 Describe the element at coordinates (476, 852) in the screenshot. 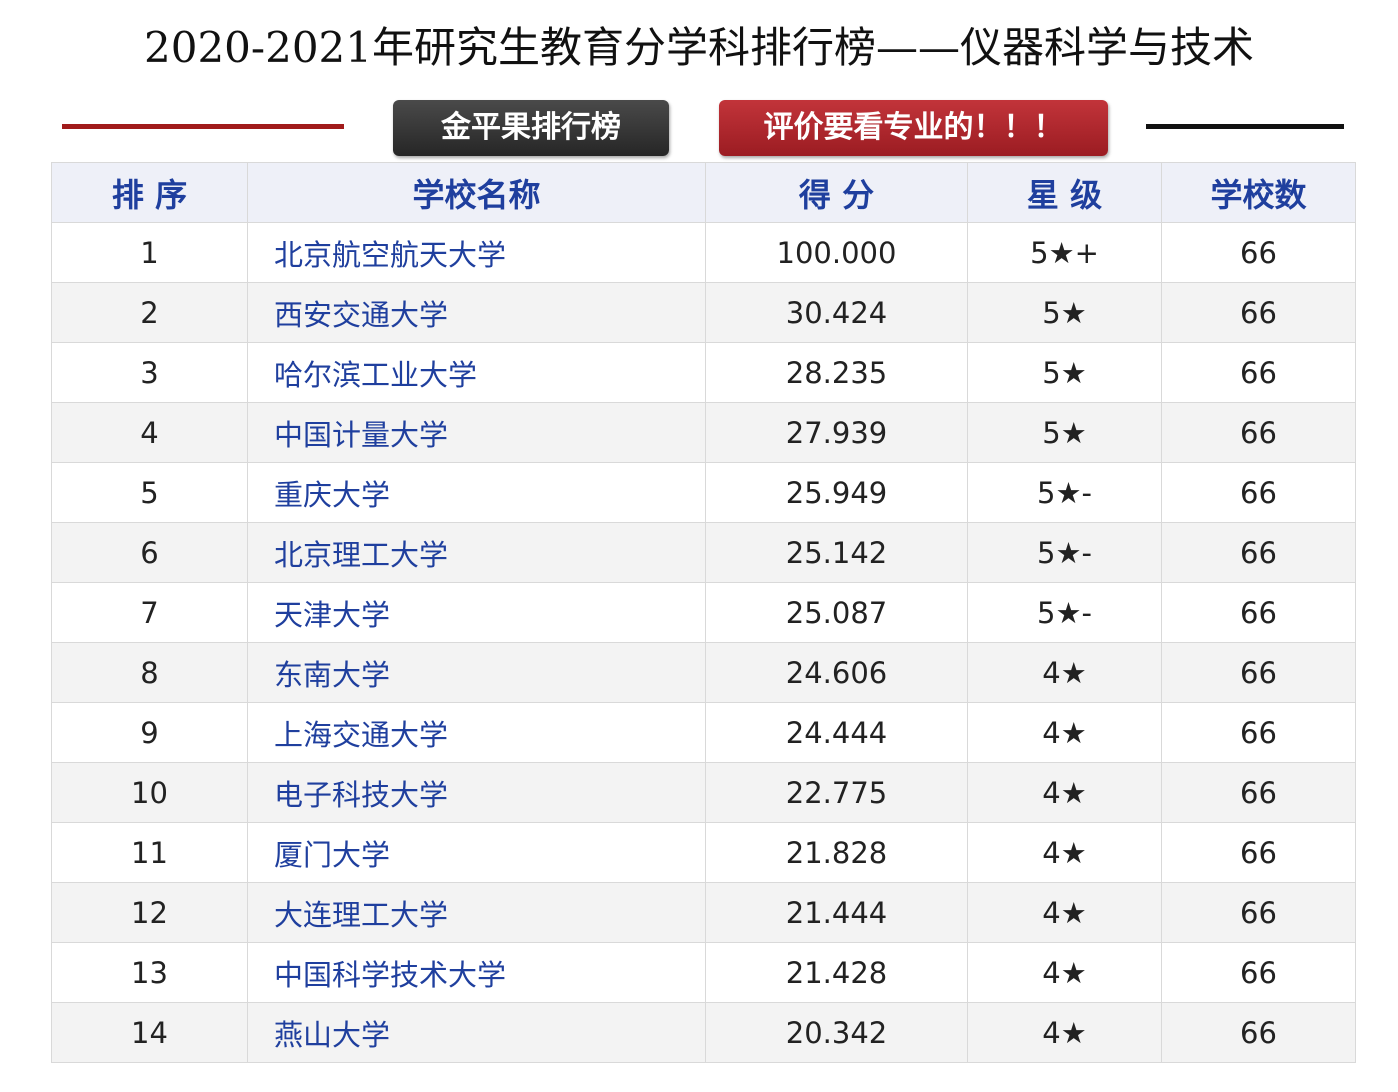

I see `school-name-cell: 厦门大学` at that location.